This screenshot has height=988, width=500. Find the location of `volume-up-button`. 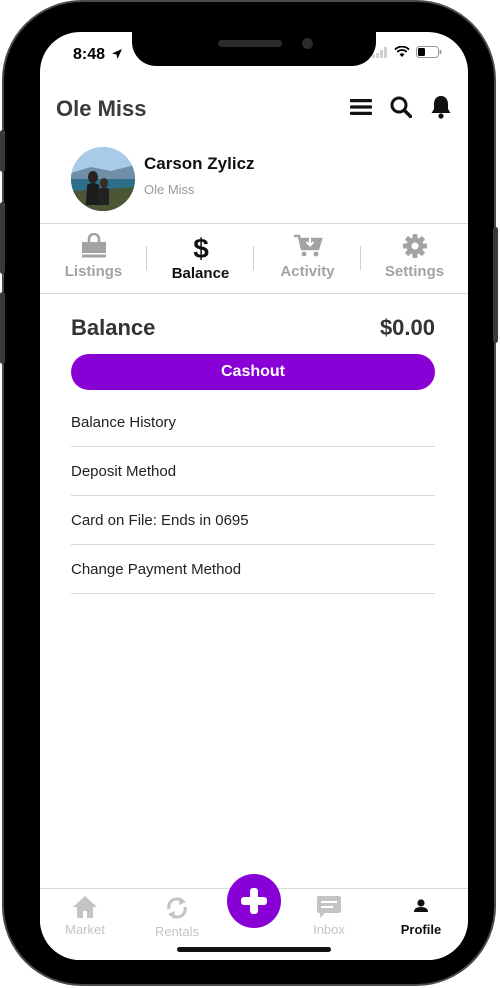

volume-up-button is located at coordinates (2, 238).